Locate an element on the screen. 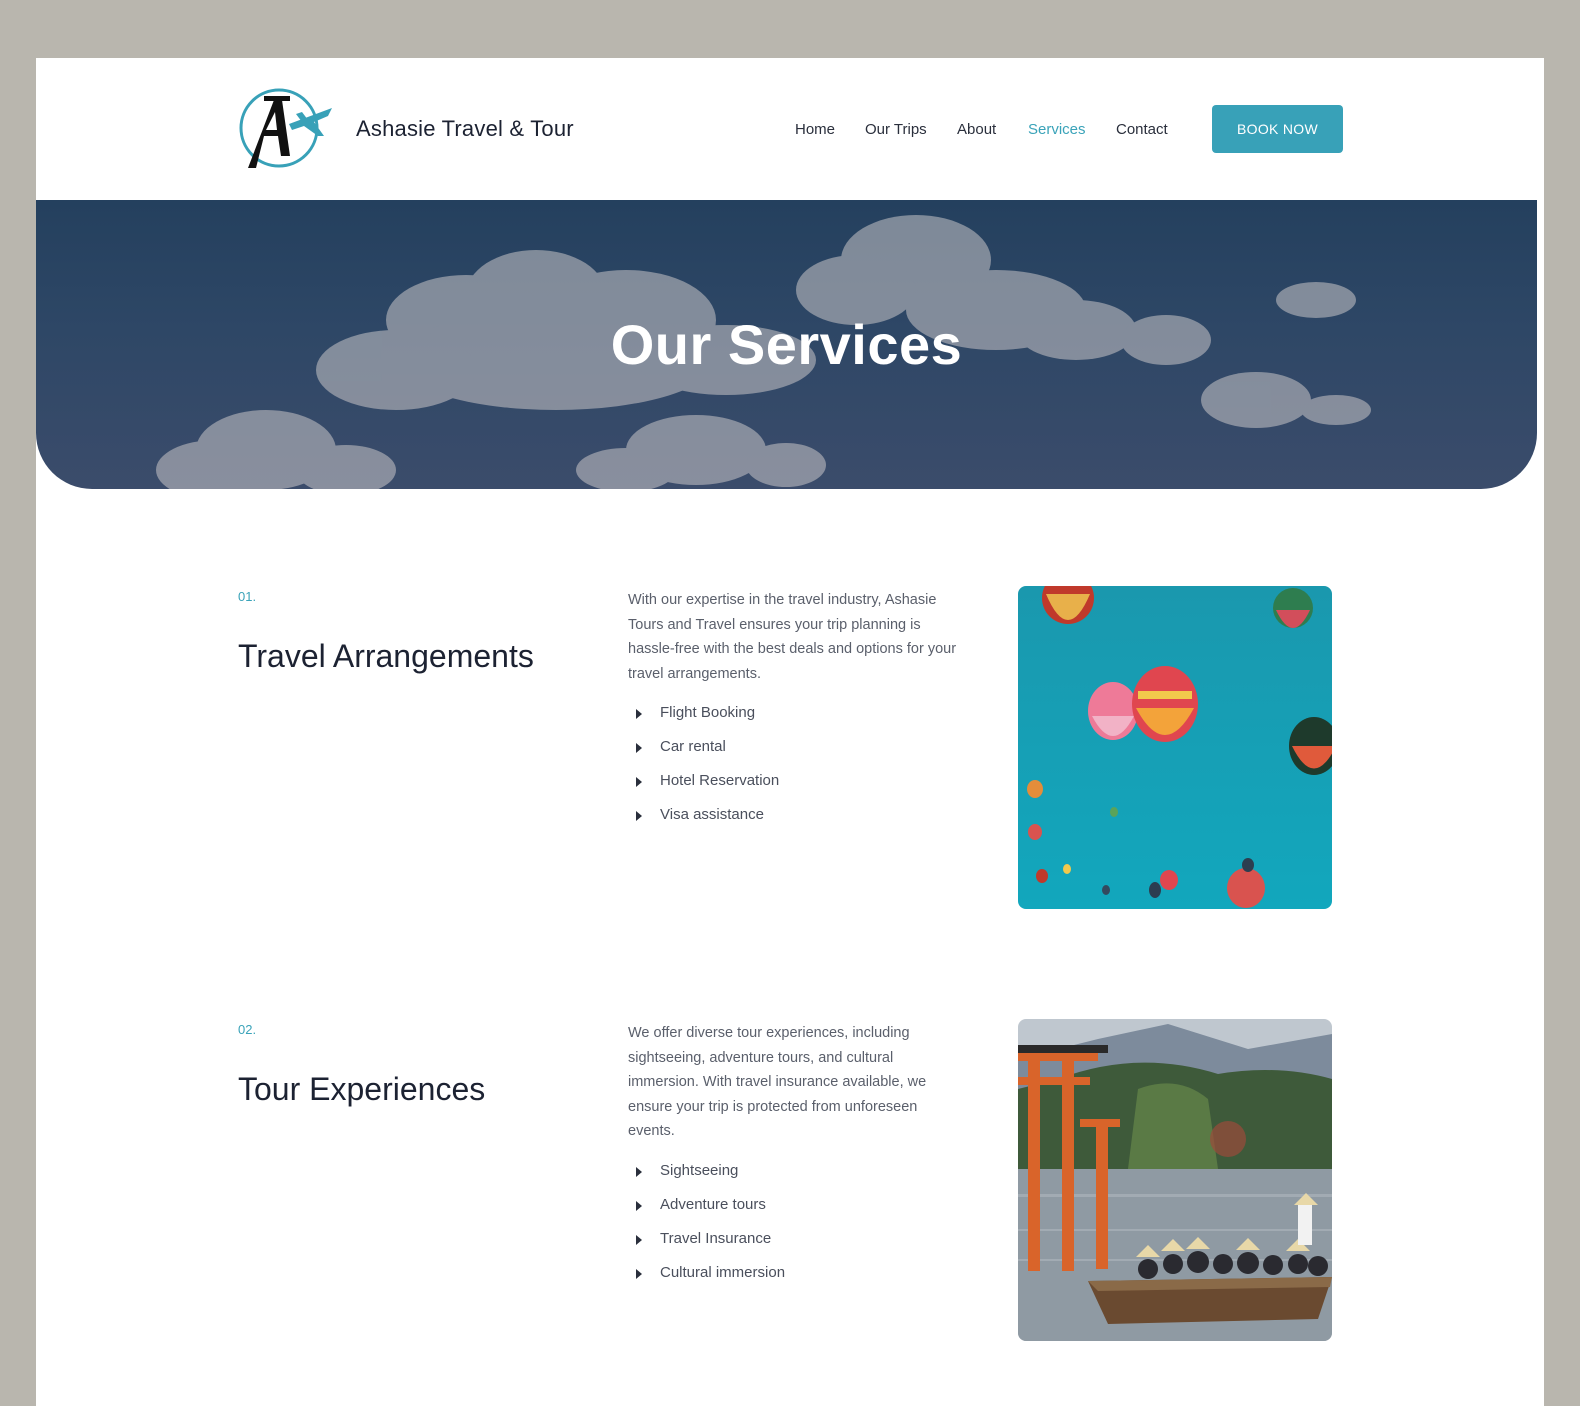 This screenshot has width=1580, height=1406. service-number: 01. is located at coordinates (247, 596).